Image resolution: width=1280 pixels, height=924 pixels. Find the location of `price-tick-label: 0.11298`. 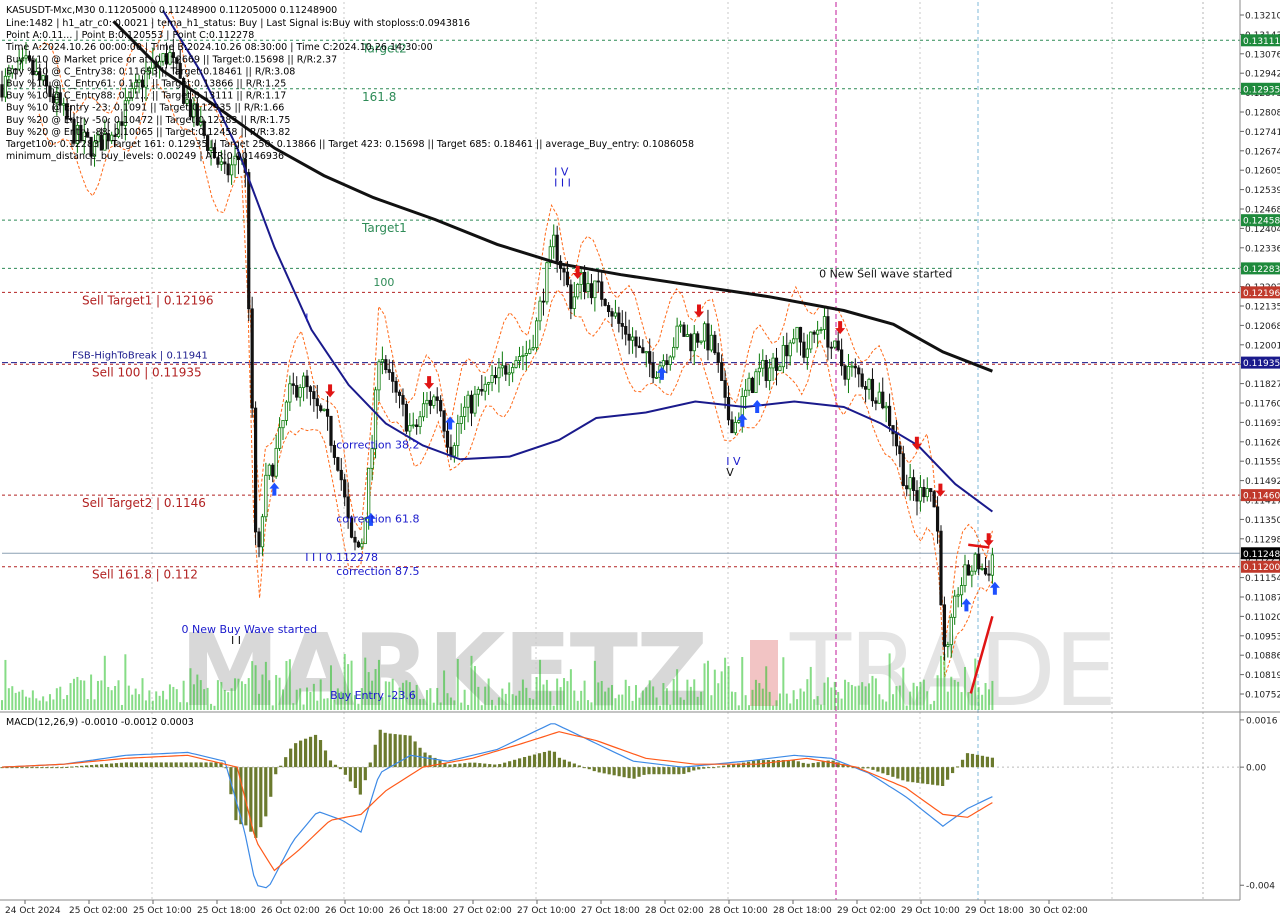

price-tick-label: 0.11298 is located at coordinates (1262, 540).